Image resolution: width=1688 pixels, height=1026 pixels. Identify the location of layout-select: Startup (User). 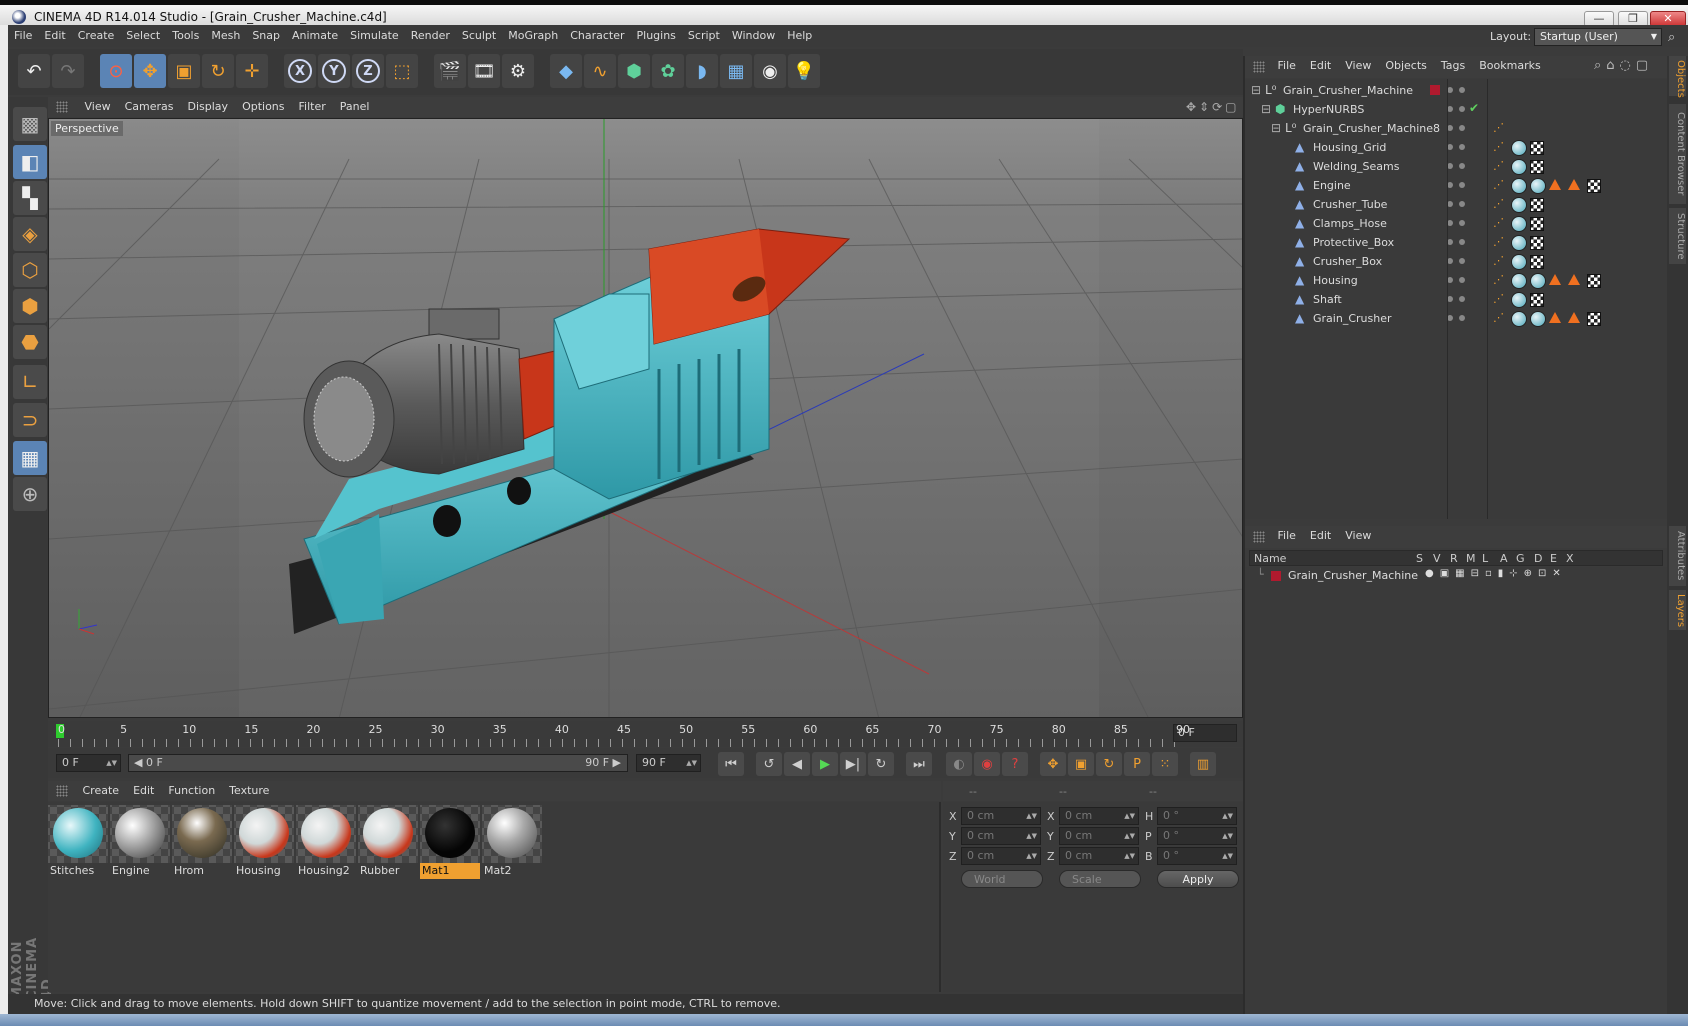
(1598, 37).